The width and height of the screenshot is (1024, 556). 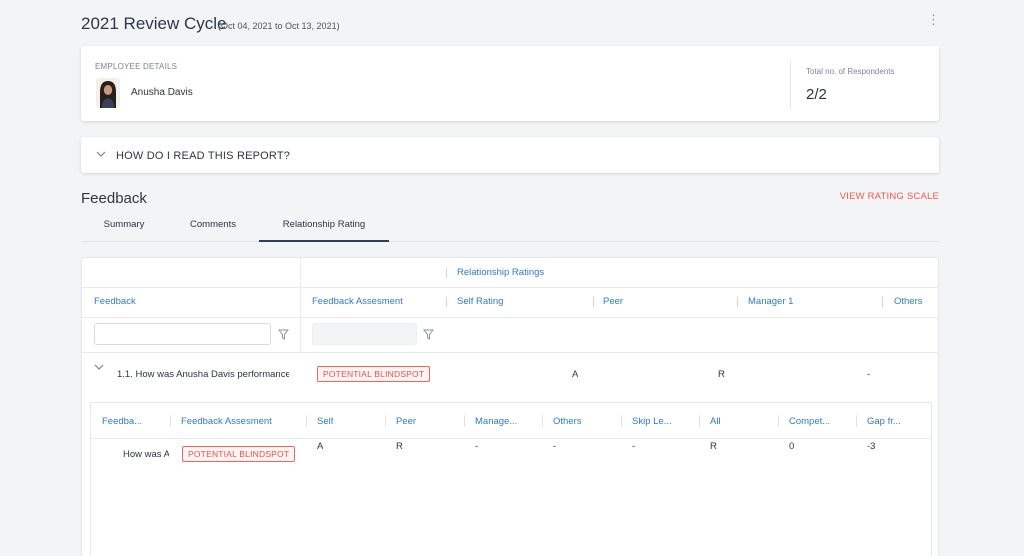 I want to click on detail-self-value: A, so click(x=320, y=446).